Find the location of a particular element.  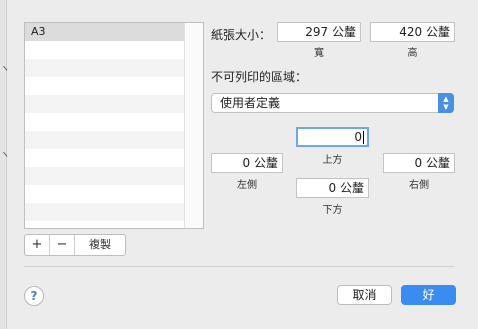

cancel-button: 取消 is located at coordinates (364, 295).